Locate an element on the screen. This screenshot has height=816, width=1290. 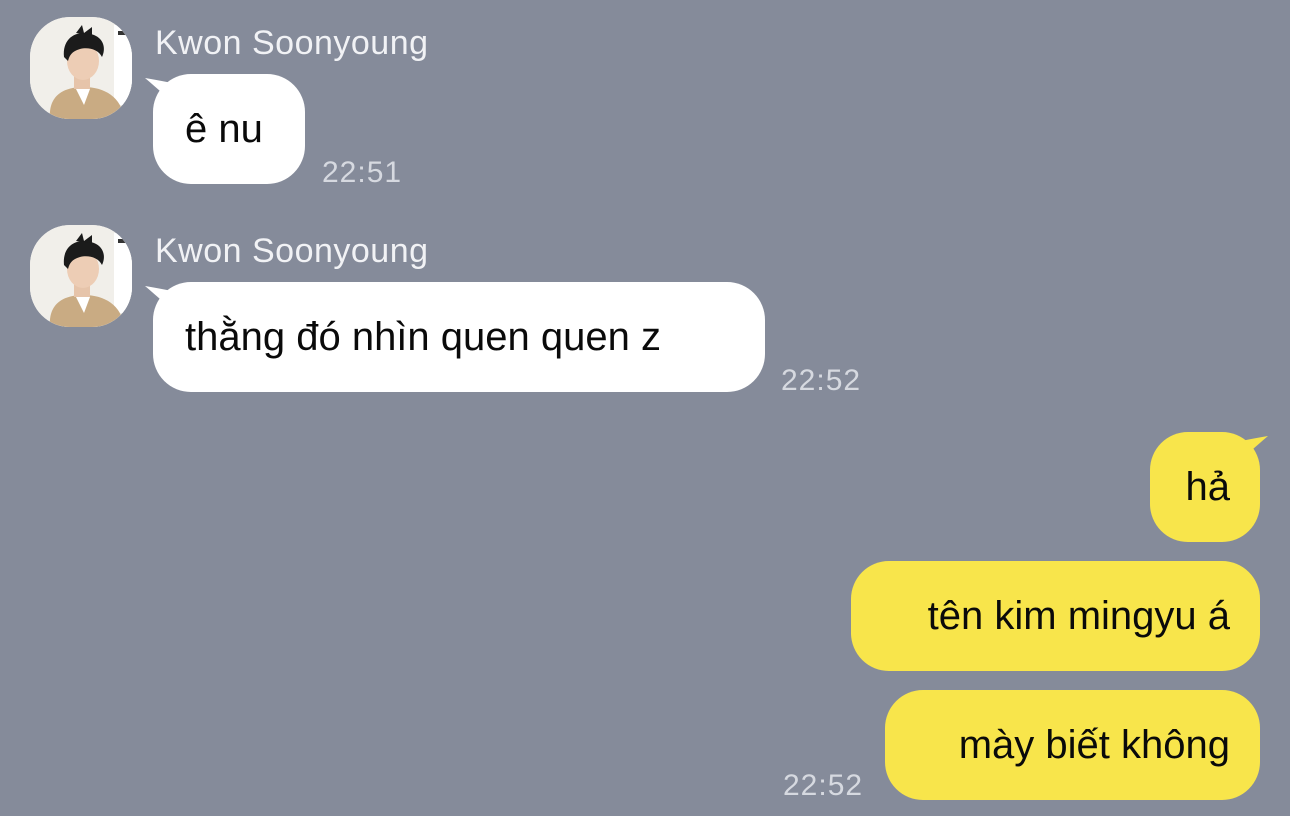
message-bubble-incoming: ê nu is located at coordinates (229, 129).